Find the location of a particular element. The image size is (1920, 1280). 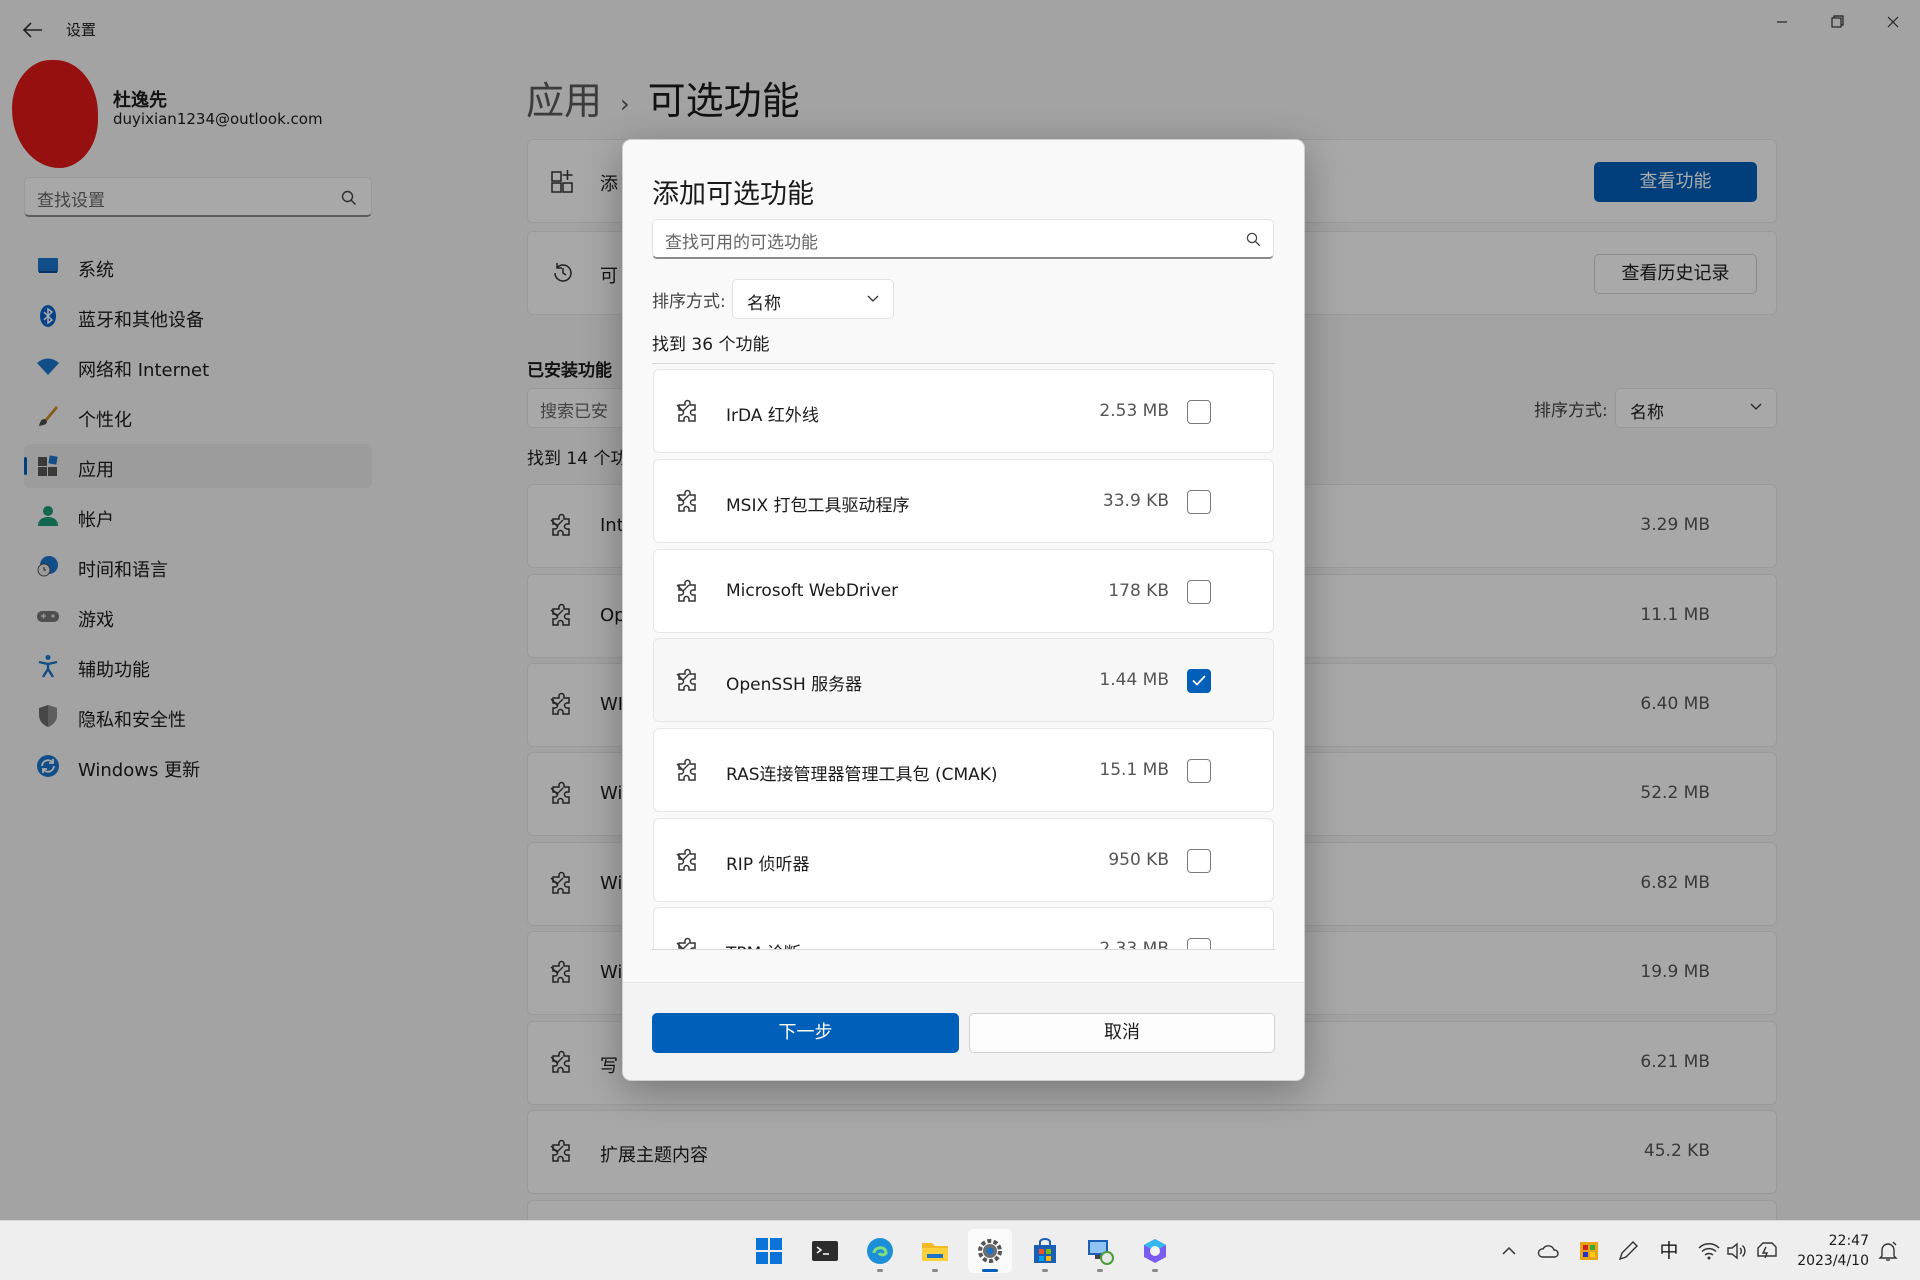

taskbar-start is located at coordinates (769, 1251).